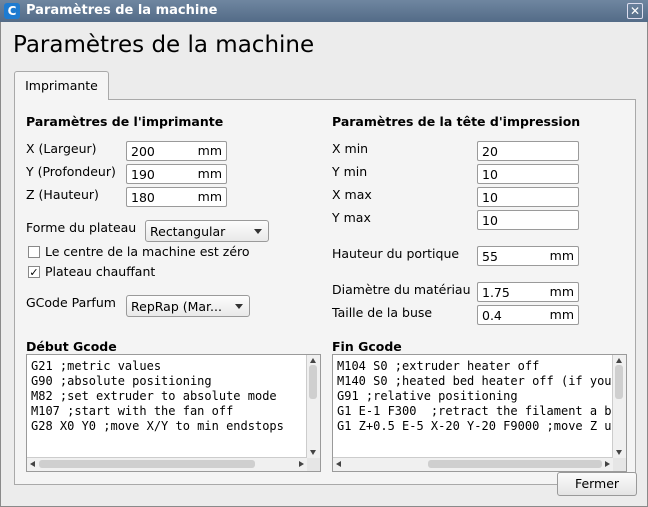  Describe the element at coordinates (367, 346) in the screenshot. I see `end-gcode-heading: Fin Gcode` at that location.